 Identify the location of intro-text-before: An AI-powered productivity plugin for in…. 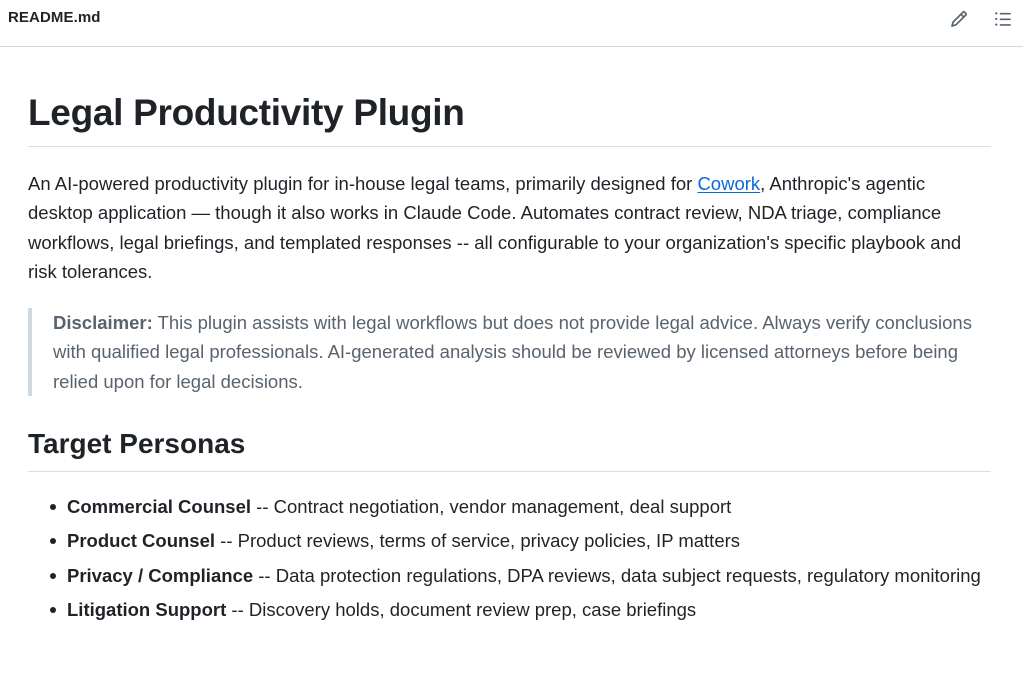
(363, 183).